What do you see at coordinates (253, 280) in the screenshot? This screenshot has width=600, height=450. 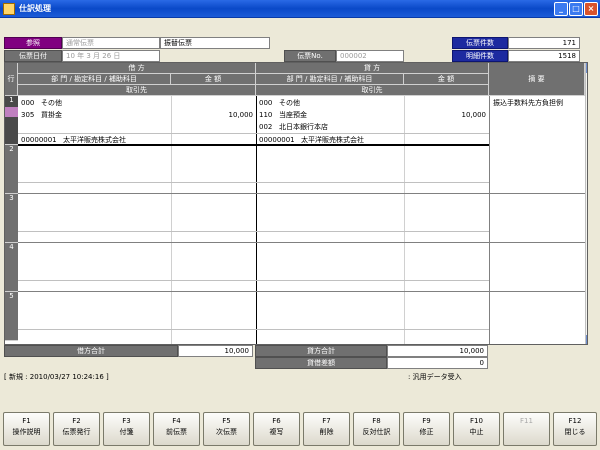 I see `row4-partner-line` at bounding box center [253, 280].